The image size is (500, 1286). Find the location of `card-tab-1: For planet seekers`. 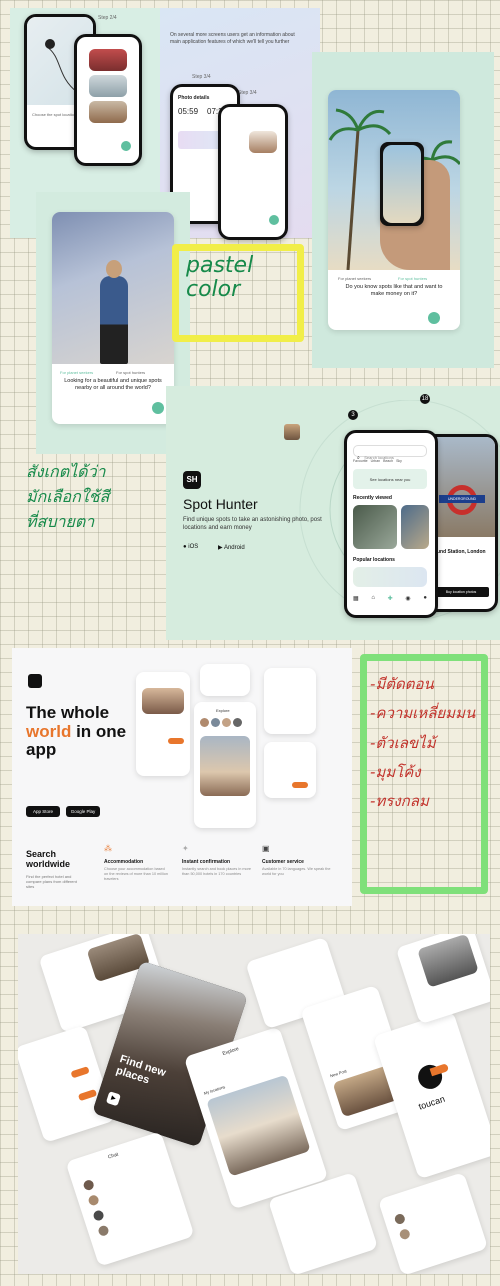

card-tab-1: For planet seekers is located at coordinates (354, 278).